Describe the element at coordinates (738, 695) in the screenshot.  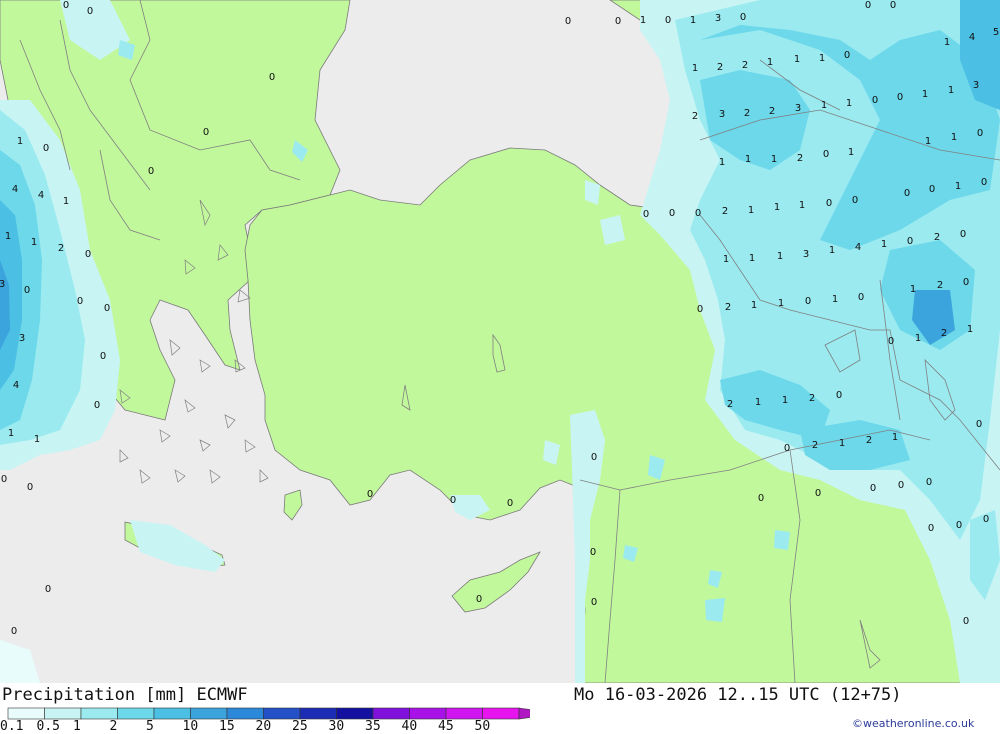
I see `valid-time: Mo 16-03-2026 12..15 UTC (12+75)` at that location.